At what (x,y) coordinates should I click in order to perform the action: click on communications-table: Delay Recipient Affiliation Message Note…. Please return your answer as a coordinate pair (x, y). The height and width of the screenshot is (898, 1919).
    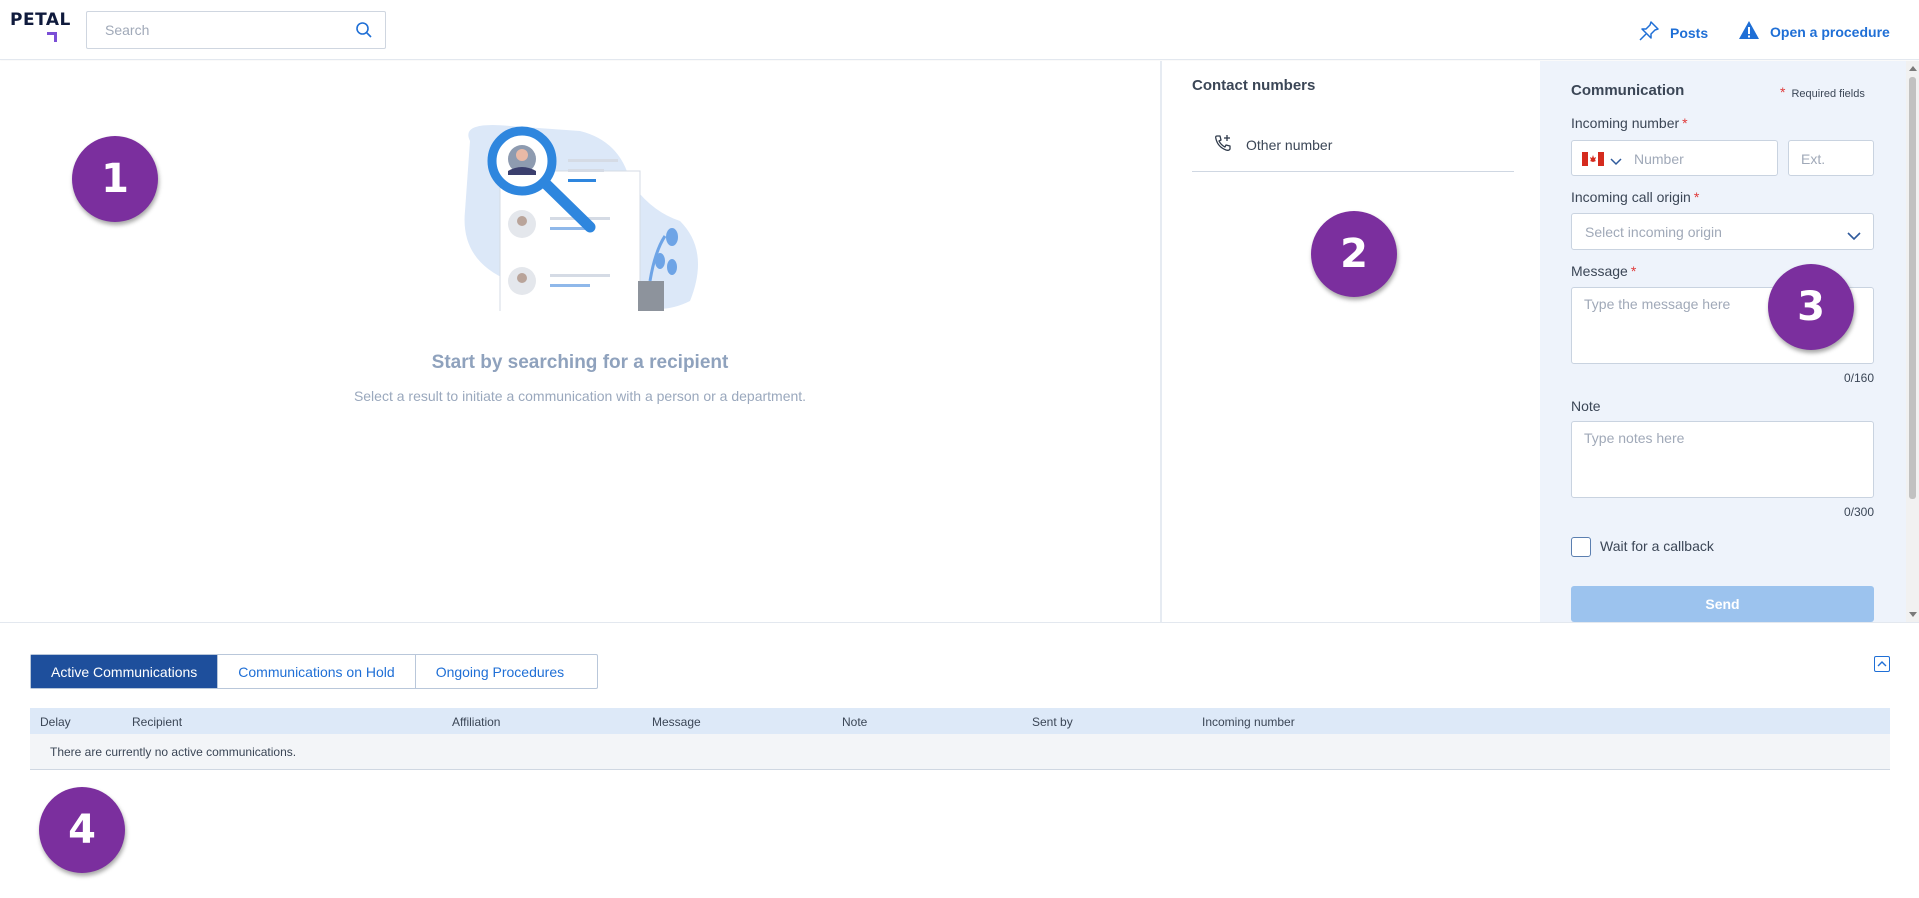
    Looking at the image, I should click on (960, 739).